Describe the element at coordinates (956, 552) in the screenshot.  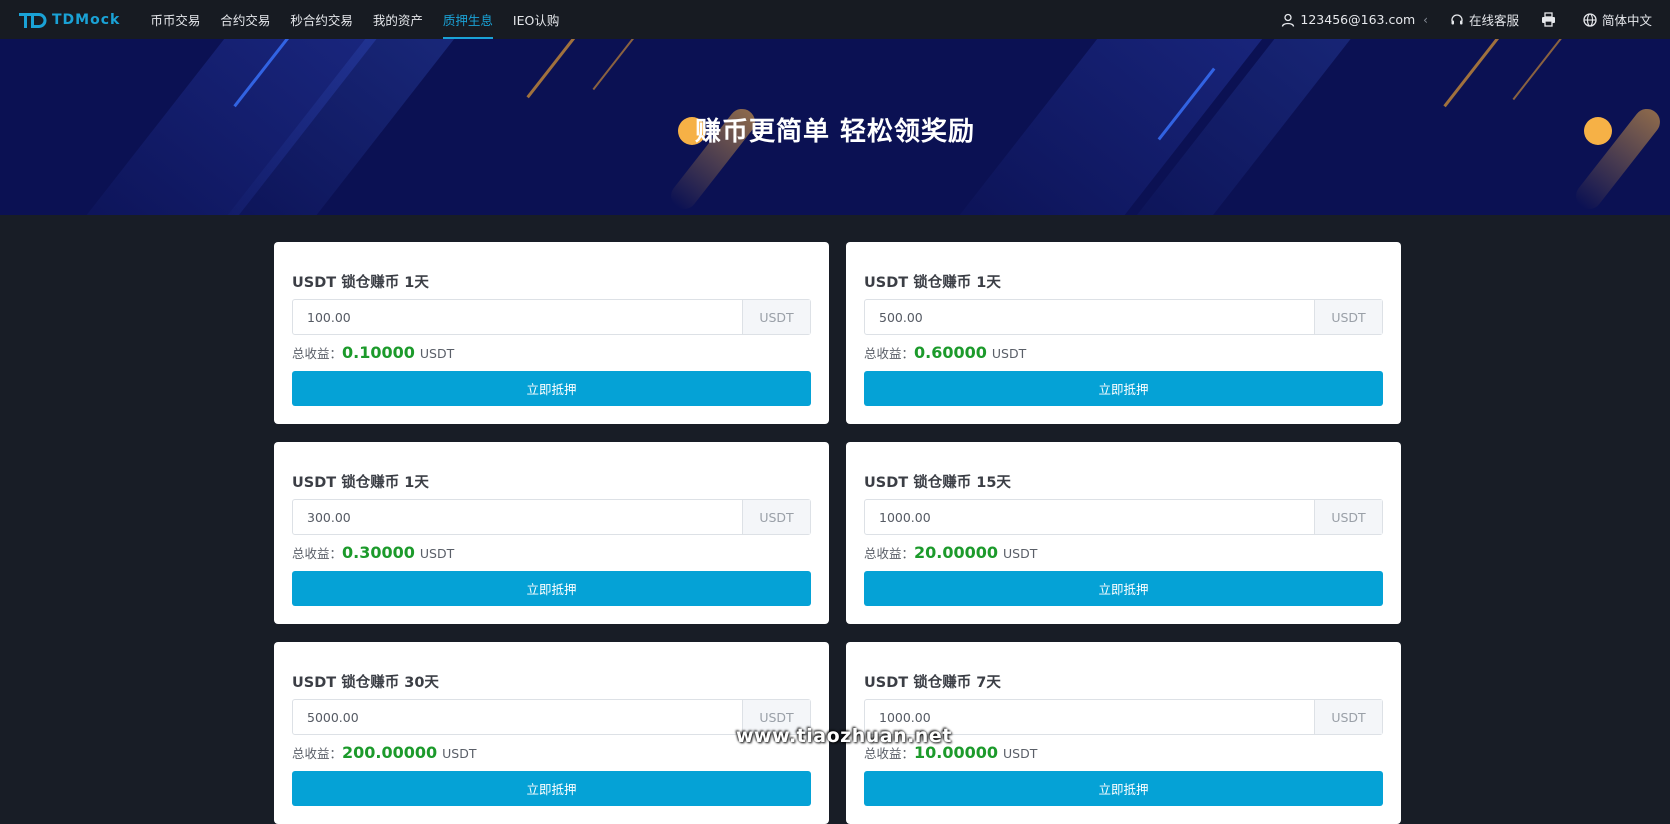
I see `income-value: 20.00000` at that location.